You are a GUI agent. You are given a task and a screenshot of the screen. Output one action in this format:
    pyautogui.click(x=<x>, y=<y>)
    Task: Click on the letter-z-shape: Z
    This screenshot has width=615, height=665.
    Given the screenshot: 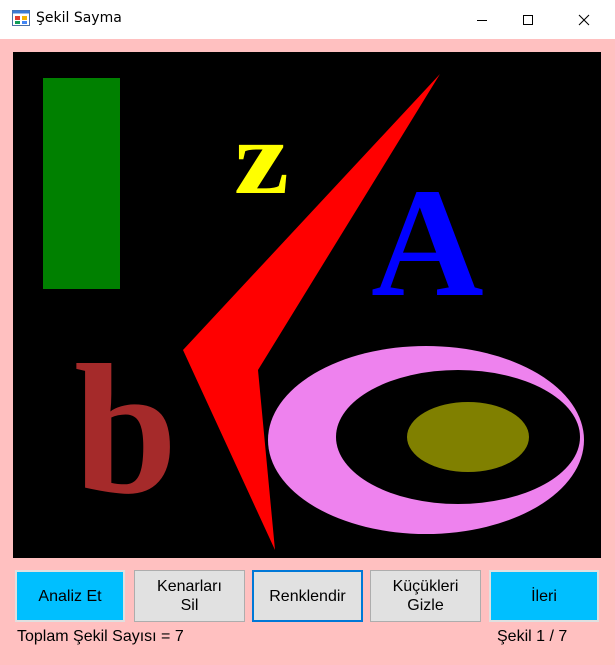 What is the action you would take?
    pyautogui.click(x=261, y=157)
    